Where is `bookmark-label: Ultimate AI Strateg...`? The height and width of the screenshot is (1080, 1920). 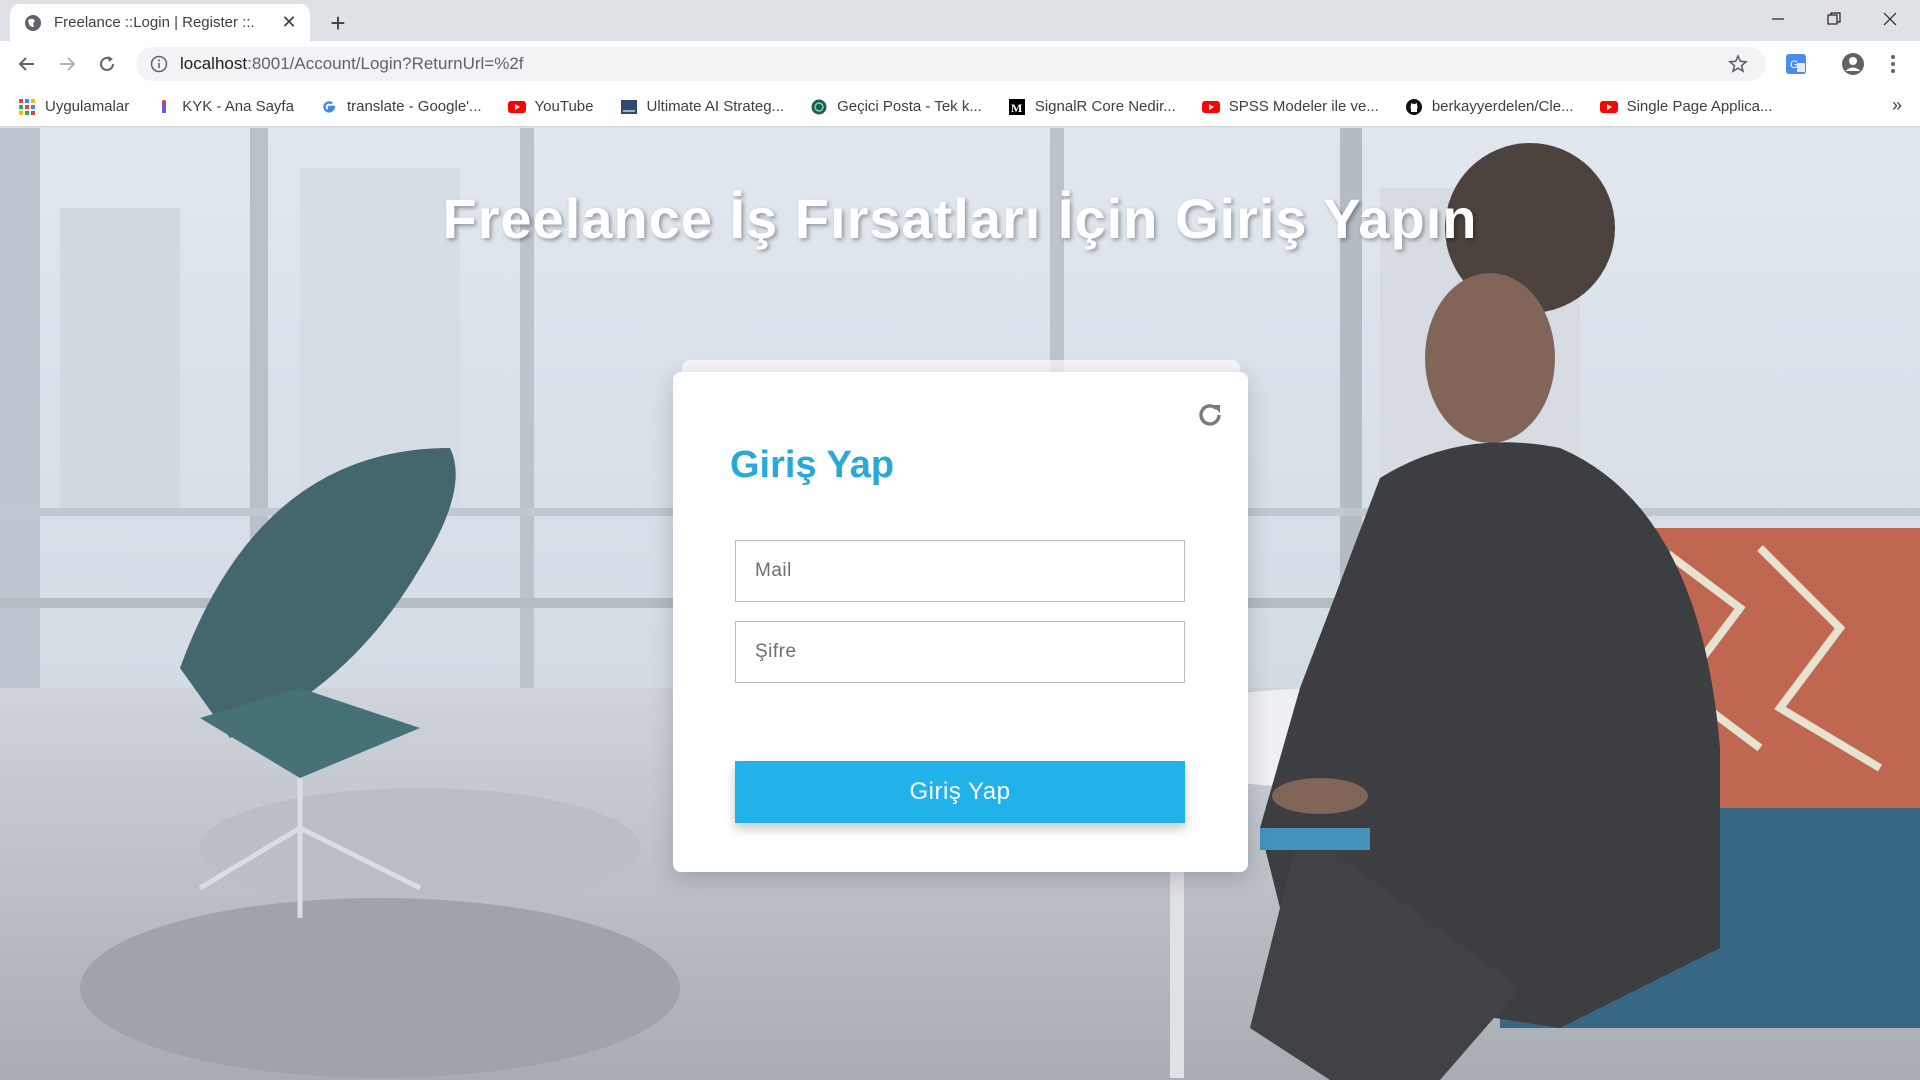
bookmark-label: Ultimate AI Strateg... is located at coordinates (715, 106).